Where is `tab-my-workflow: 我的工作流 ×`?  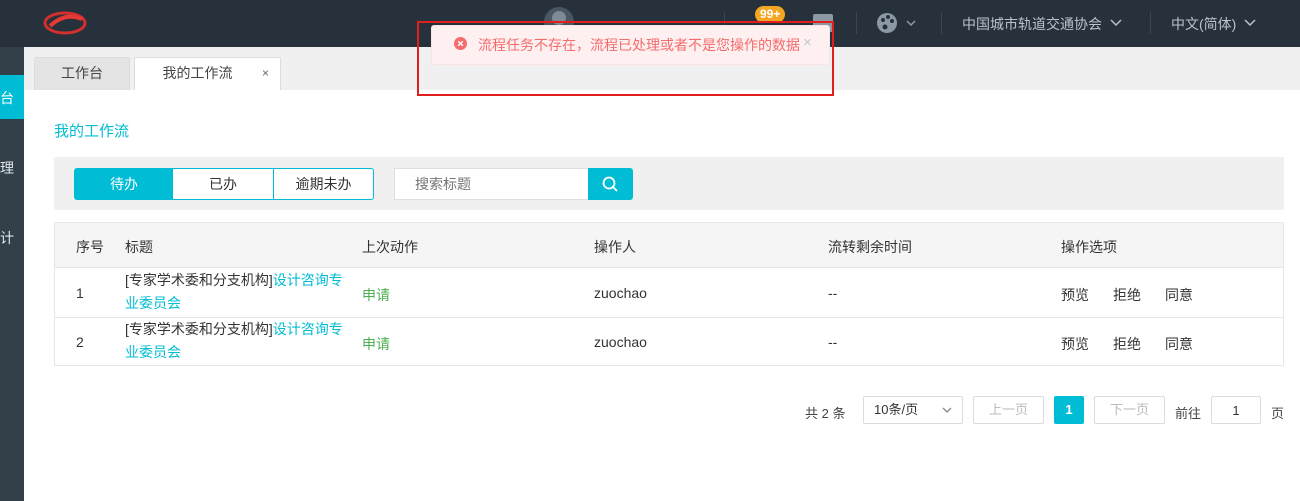 tab-my-workflow: 我的工作流 × is located at coordinates (207, 73).